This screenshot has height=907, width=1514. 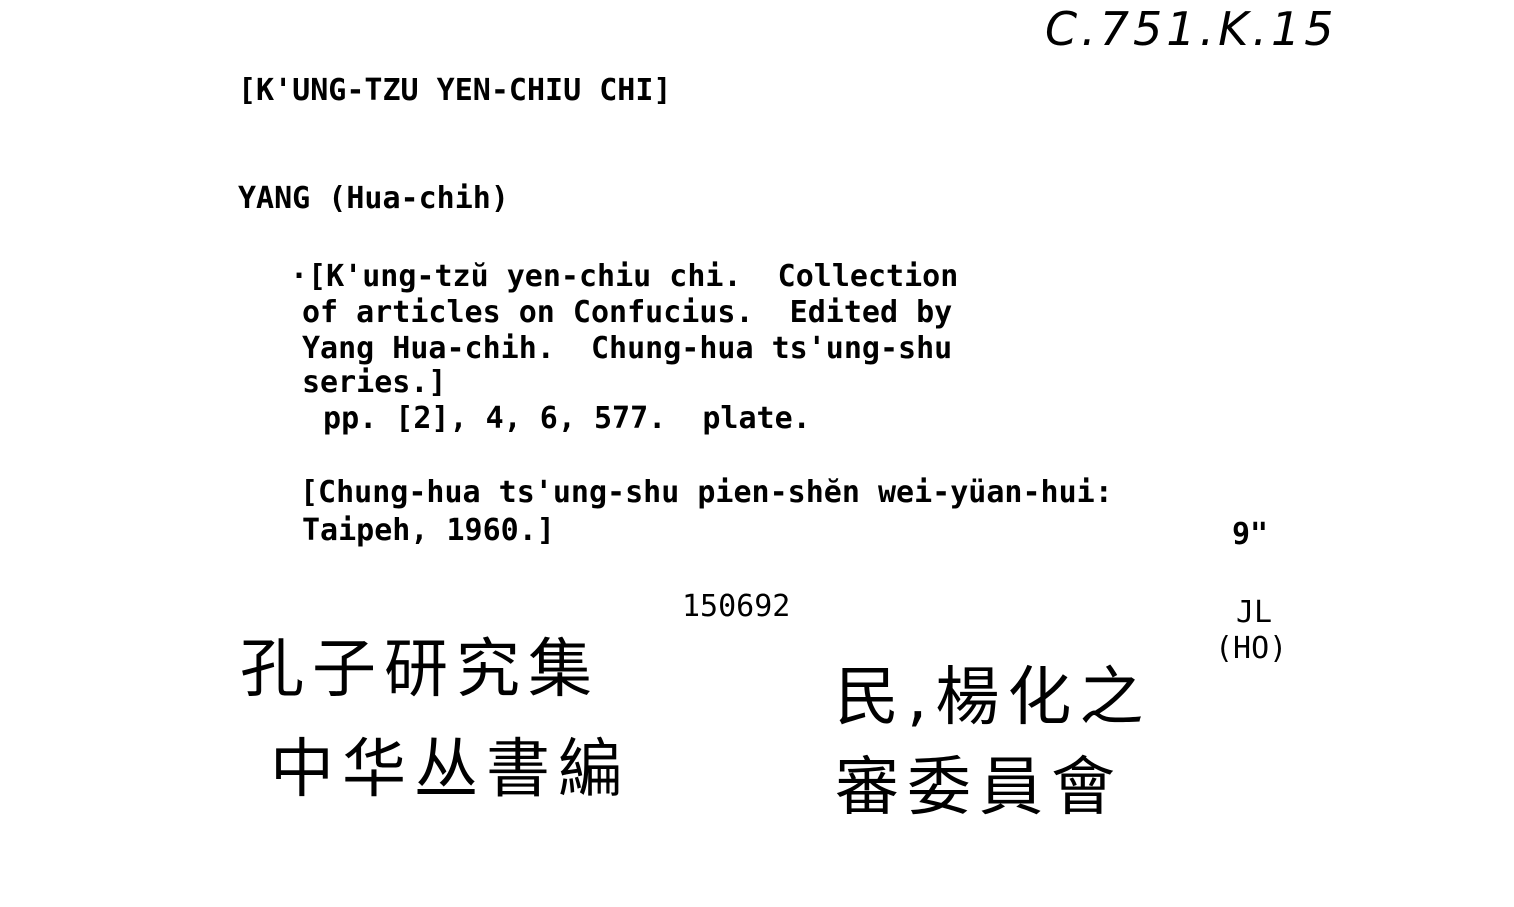 What do you see at coordinates (979, 788) in the screenshot?
I see `chinese-publisher-line-2: 審委員會` at bounding box center [979, 788].